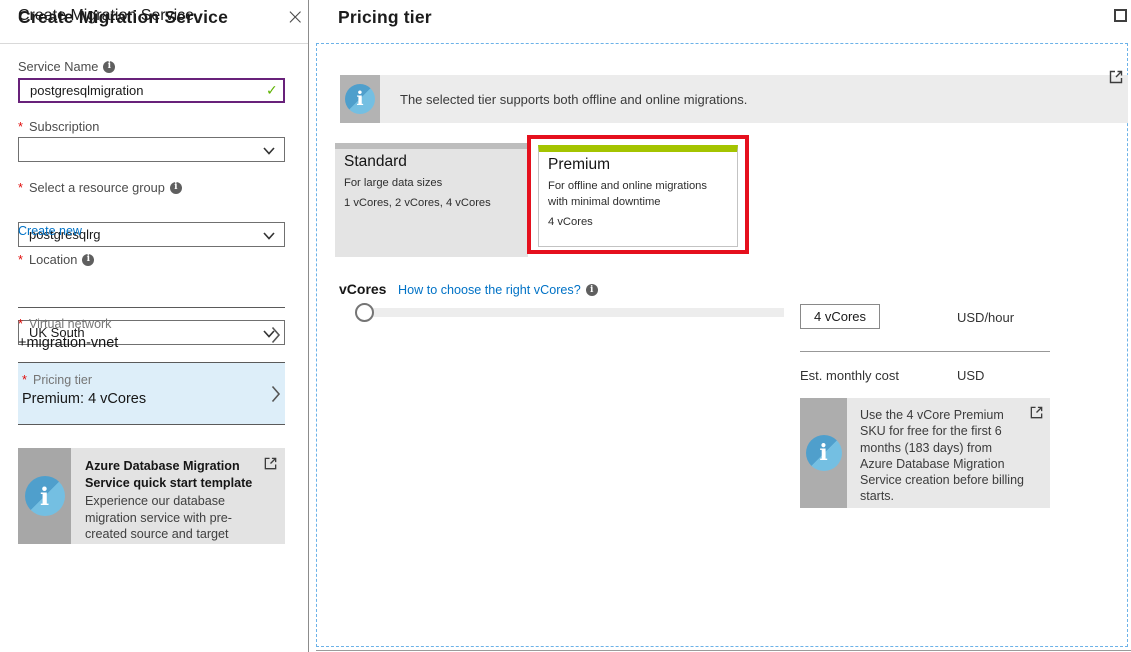 The height and width of the screenshot is (652, 1131). I want to click on pricing-tier-selector: * Pricing tier Premium: 4 vCores, so click(151, 393).